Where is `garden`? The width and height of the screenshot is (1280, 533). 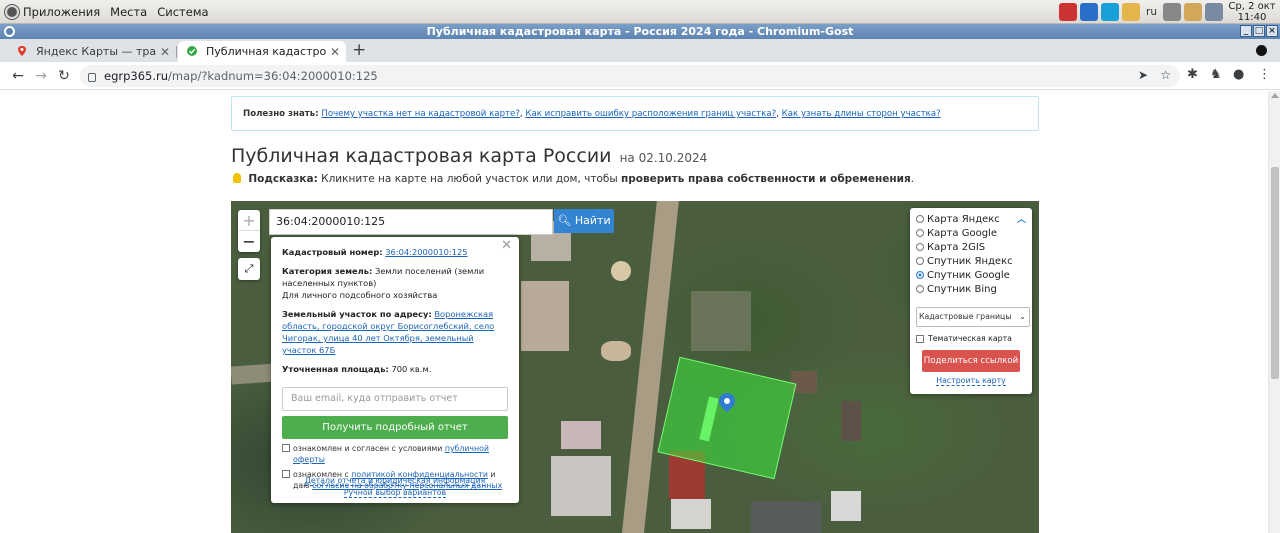
garden is located at coordinates (721, 321).